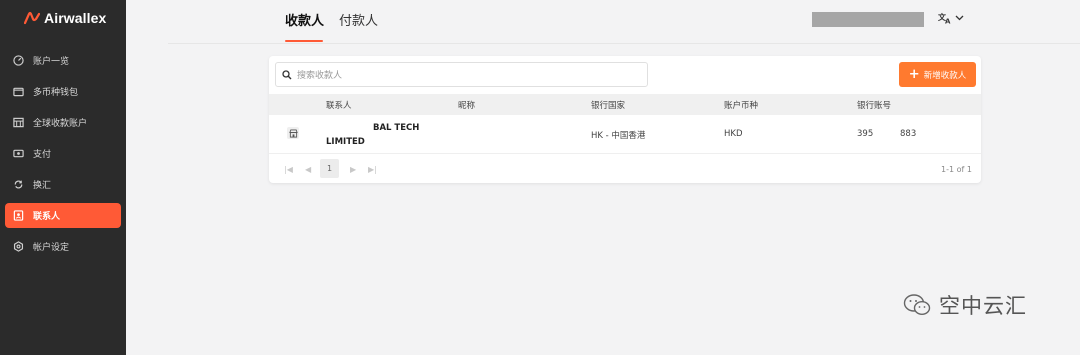 The height and width of the screenshot is (355, 1080). I want to click on brand-logo: Airwallex, so click(65, 18).